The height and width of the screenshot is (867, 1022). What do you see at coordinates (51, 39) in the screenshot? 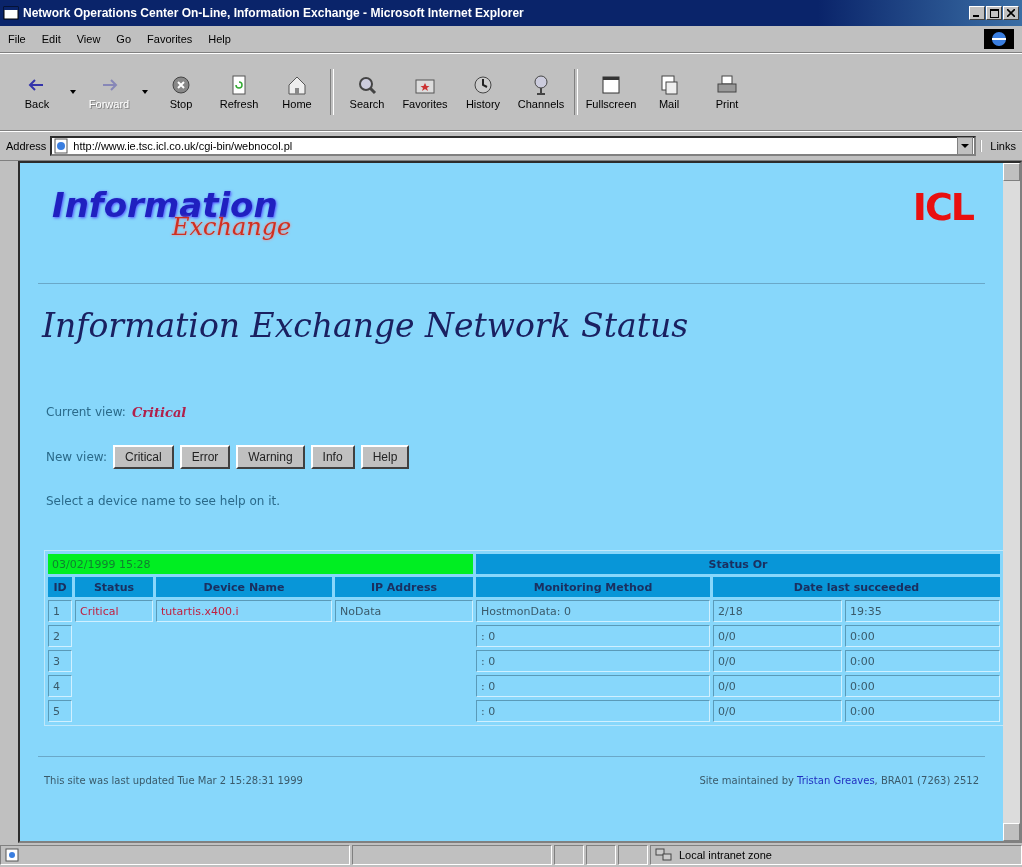
I see `menu-item: Edit` at bounding box center [51, 39].